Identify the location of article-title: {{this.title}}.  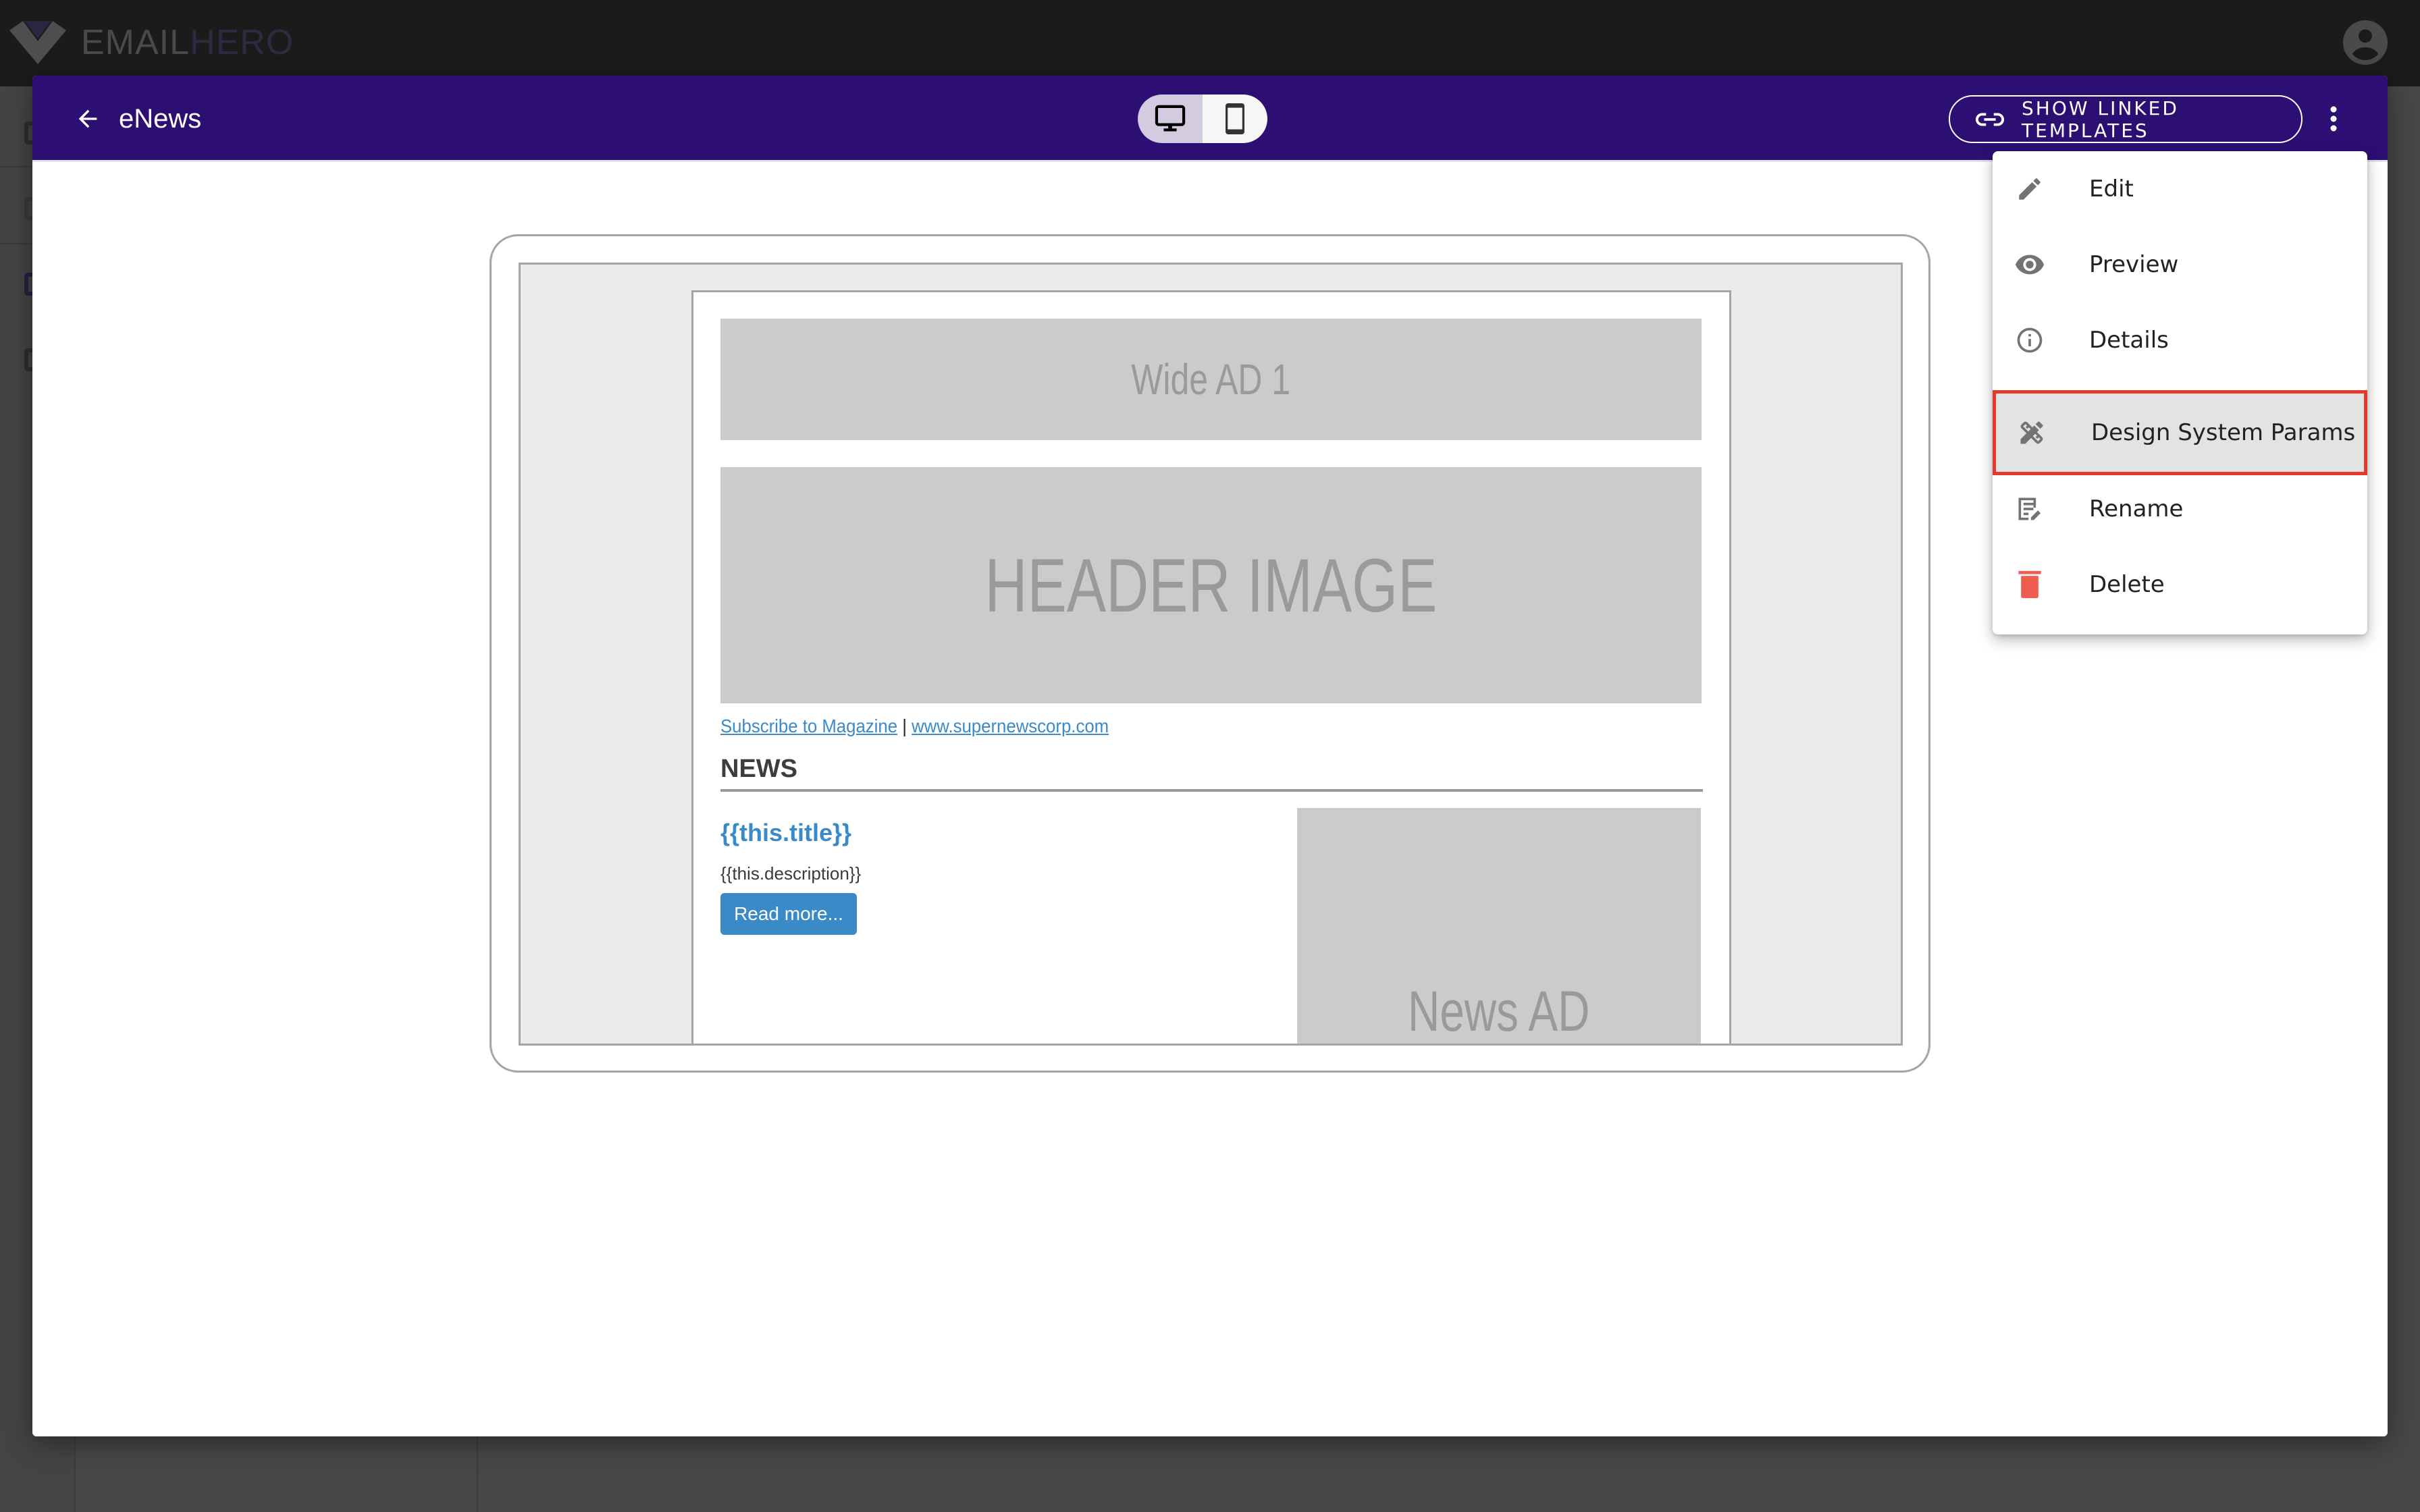
(786, 832).